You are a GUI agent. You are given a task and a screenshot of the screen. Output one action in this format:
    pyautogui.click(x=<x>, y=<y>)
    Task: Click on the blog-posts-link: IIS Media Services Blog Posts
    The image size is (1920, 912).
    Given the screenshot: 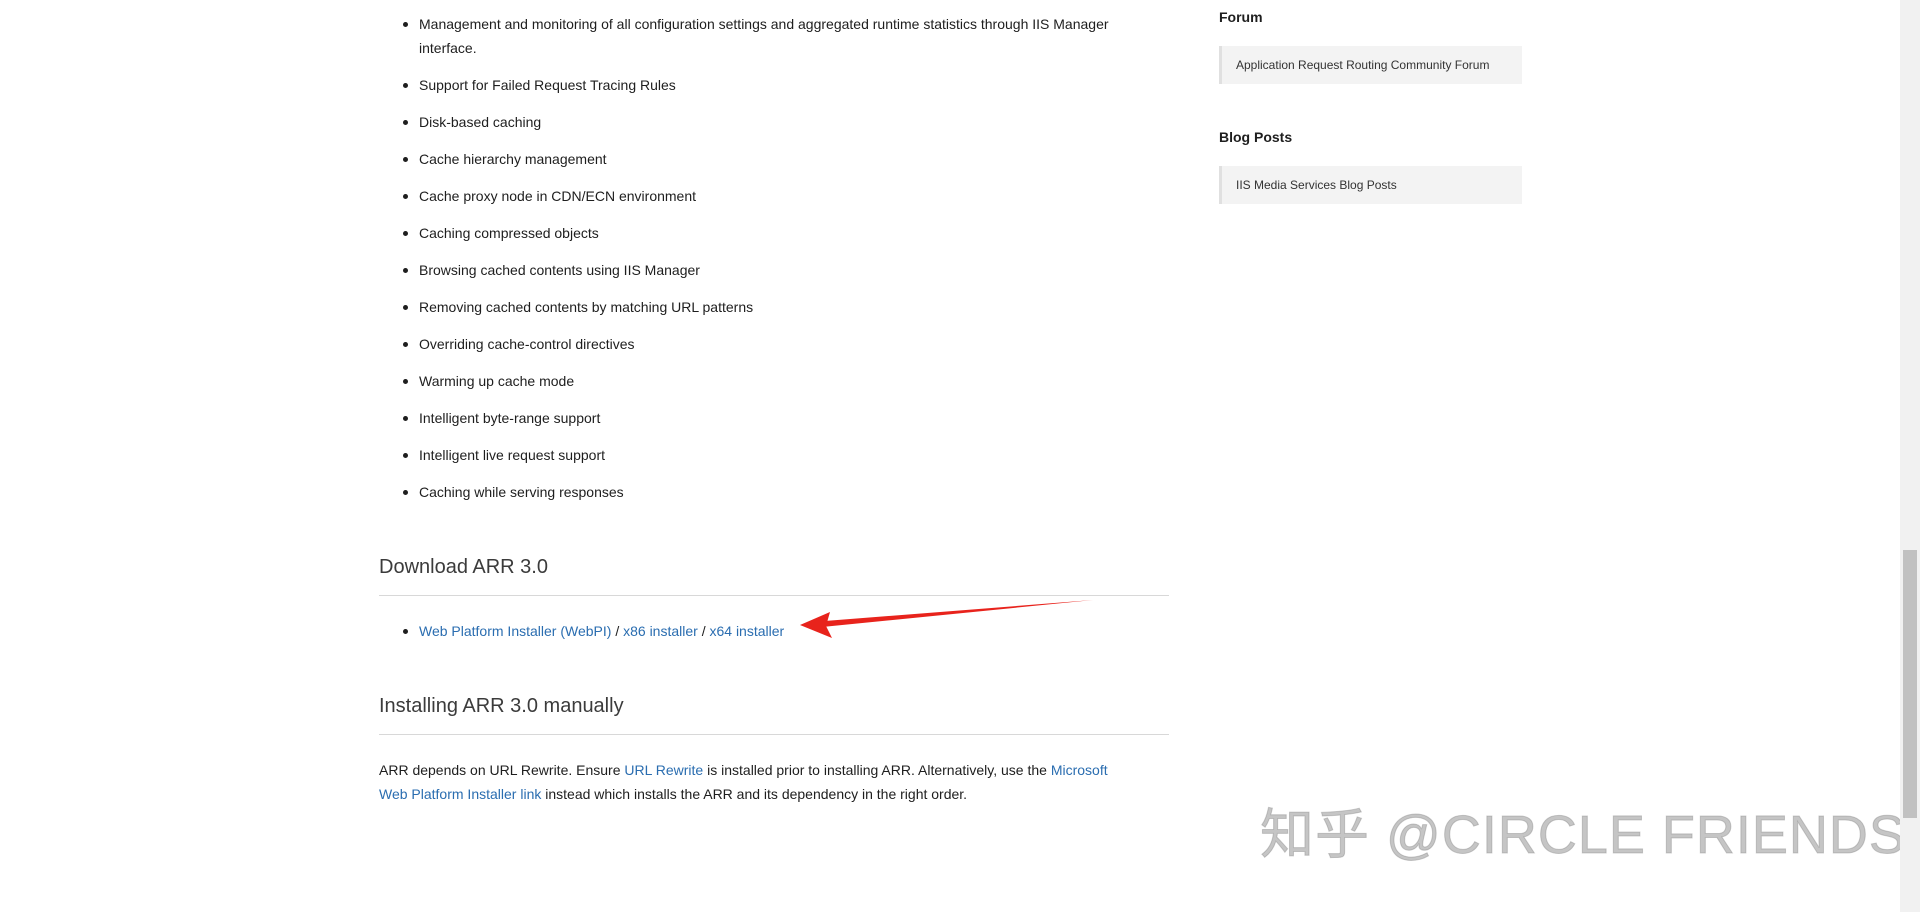 What is the action you would take?
    pyautogui.click(x=1370, y=185)
    